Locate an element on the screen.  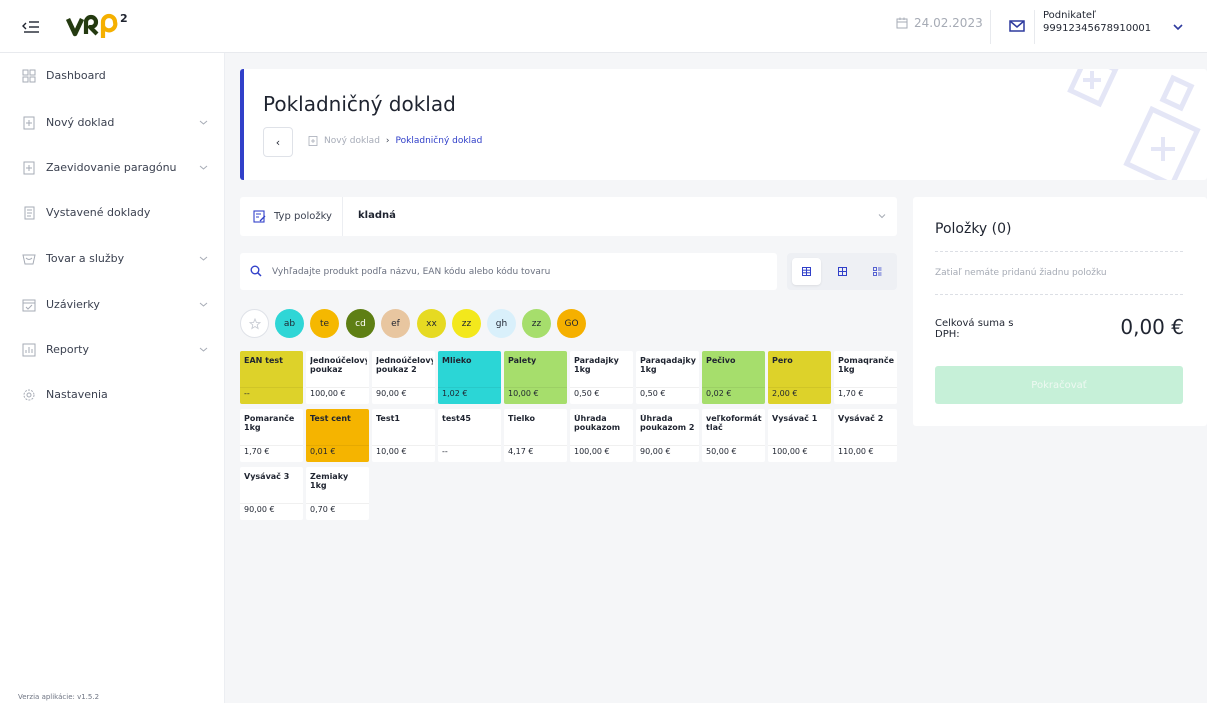
collapse-sidebar-icon is located at coordinates (31, 27).